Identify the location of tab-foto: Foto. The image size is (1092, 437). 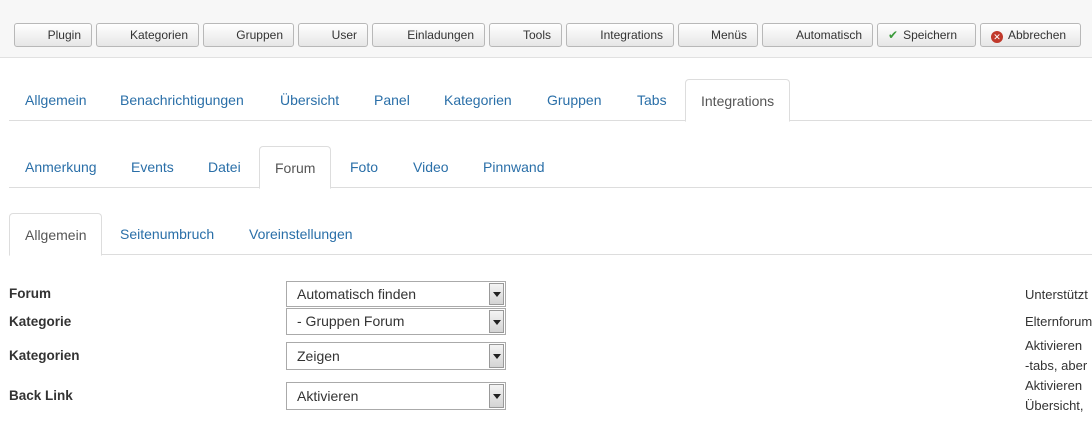
(364, 167).